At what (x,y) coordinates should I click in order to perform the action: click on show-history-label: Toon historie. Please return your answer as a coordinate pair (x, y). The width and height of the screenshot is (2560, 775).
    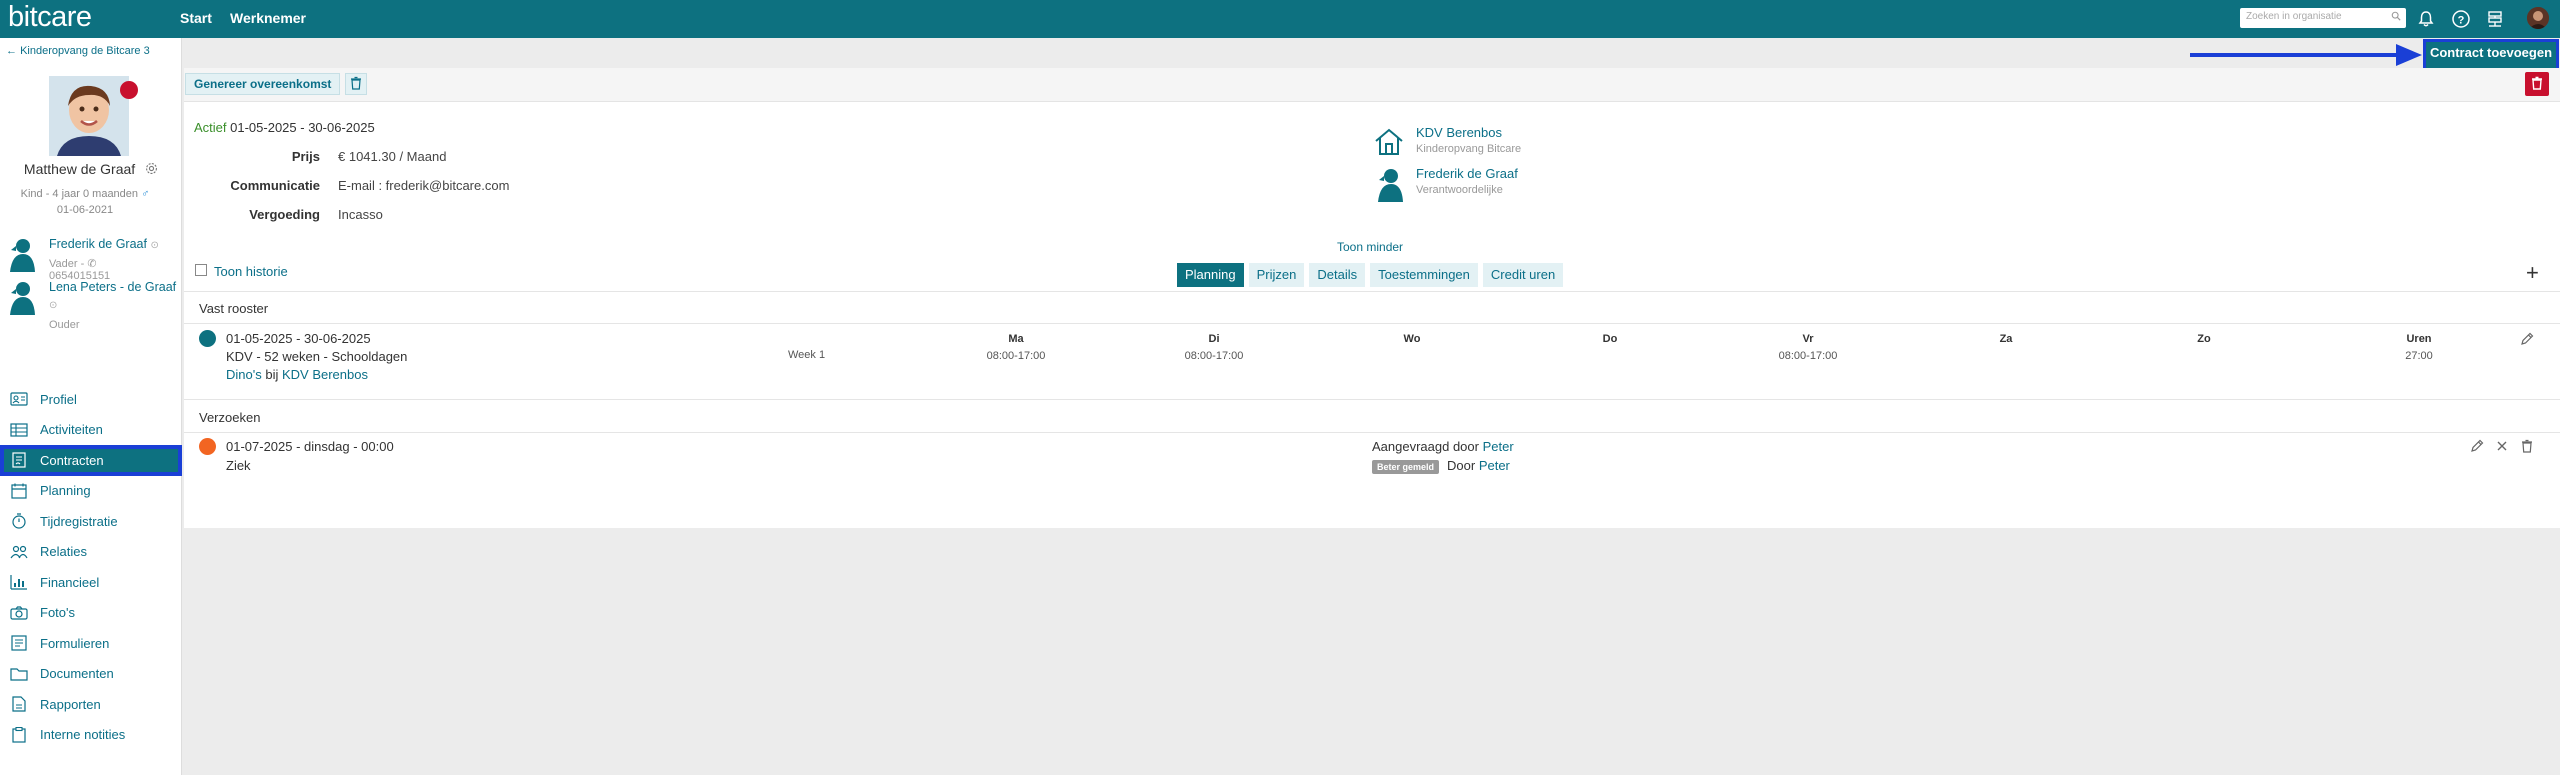
    Looking at the image, I should click on (251, 271).